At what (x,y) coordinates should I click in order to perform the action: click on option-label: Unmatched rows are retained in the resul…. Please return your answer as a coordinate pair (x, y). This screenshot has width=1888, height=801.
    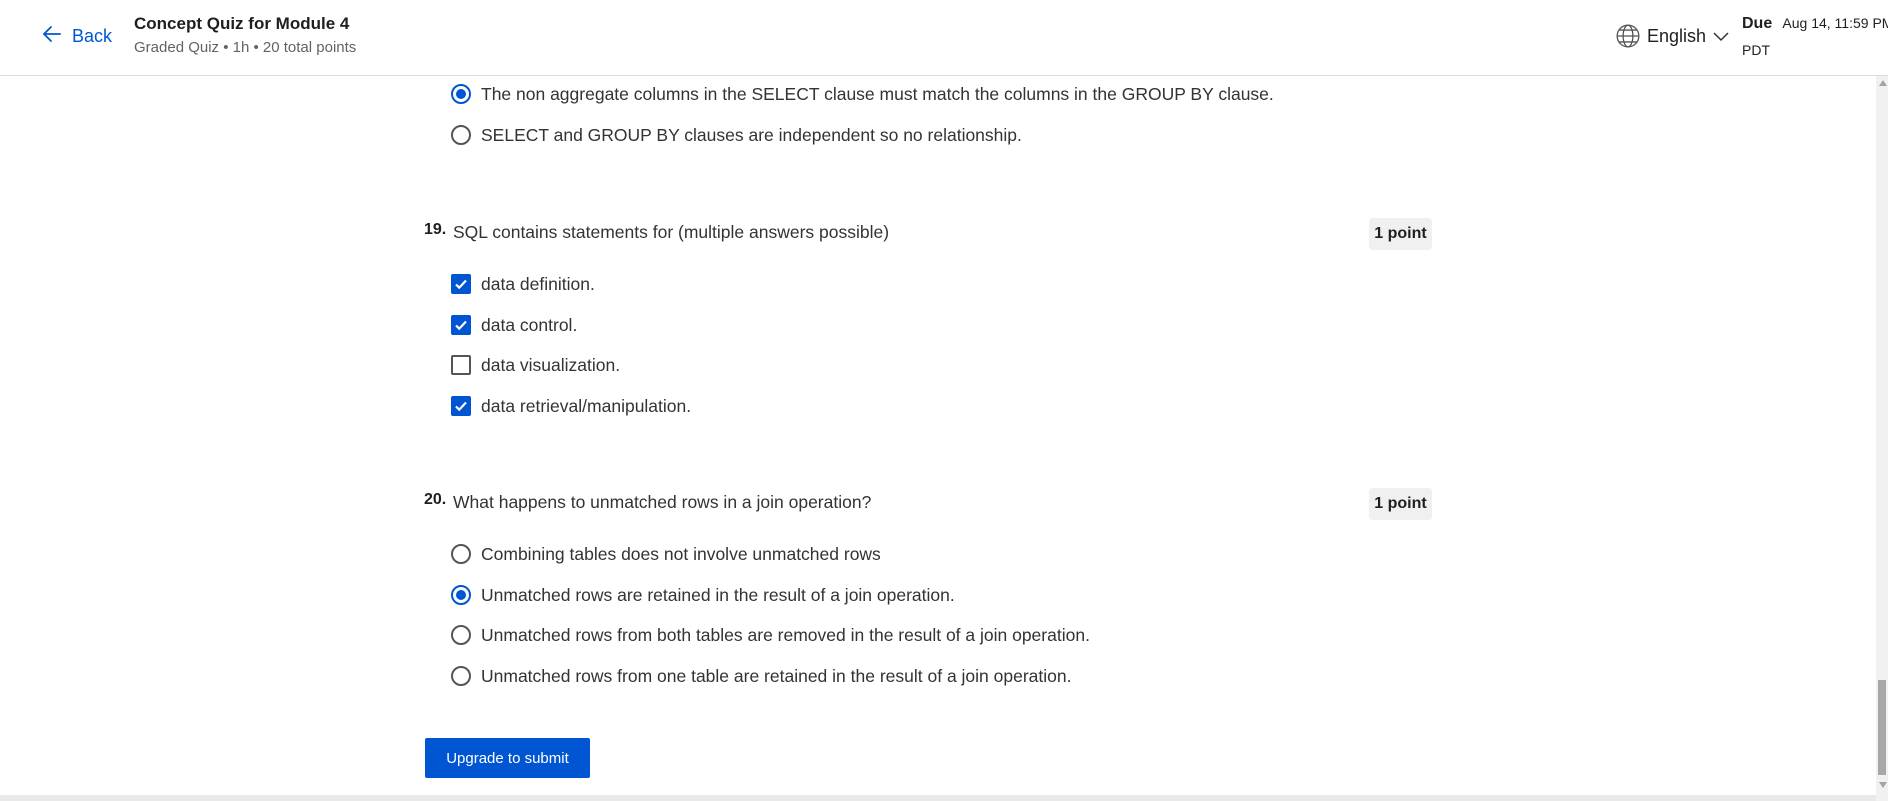
    Looking at the image, I should click on (718, 594).